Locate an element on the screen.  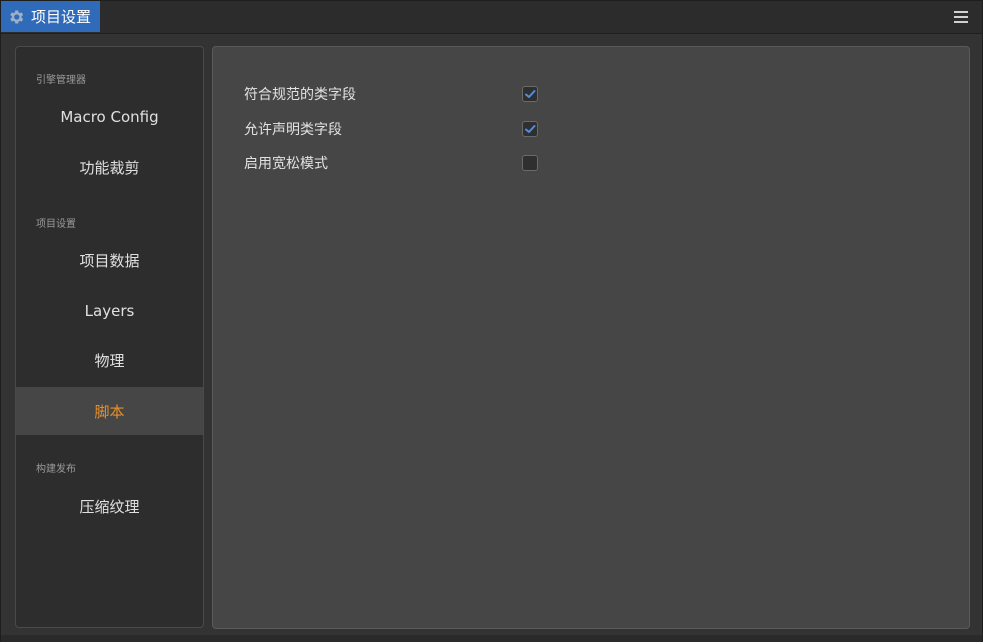
sidebar-item-feature-crop: 功能裁剪 is located at coordinates (109, 167).